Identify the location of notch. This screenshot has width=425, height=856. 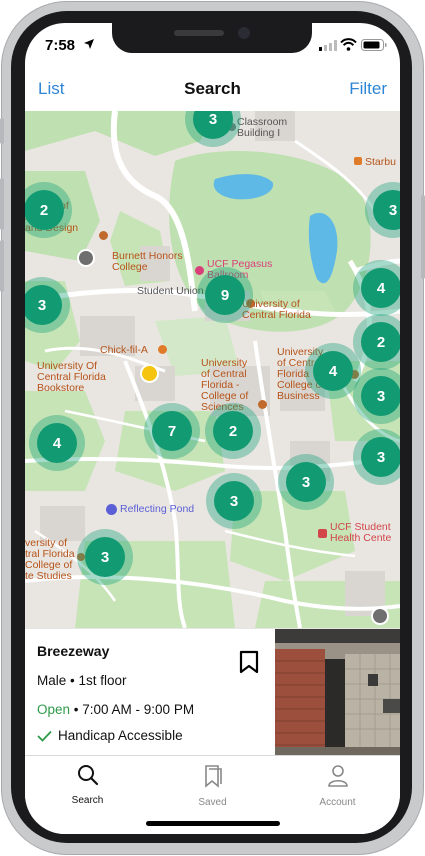
(212, 38).